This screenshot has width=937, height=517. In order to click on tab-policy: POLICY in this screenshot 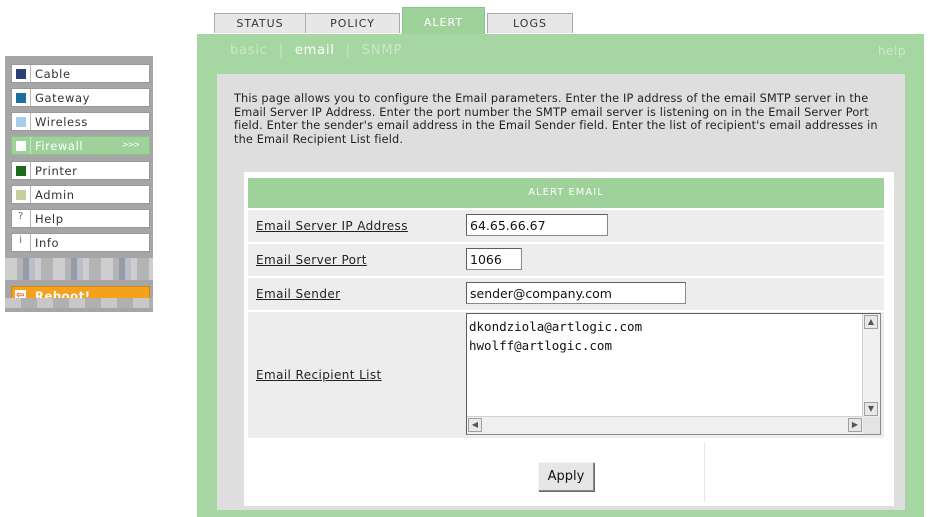, I will do `click(352, 23)`.